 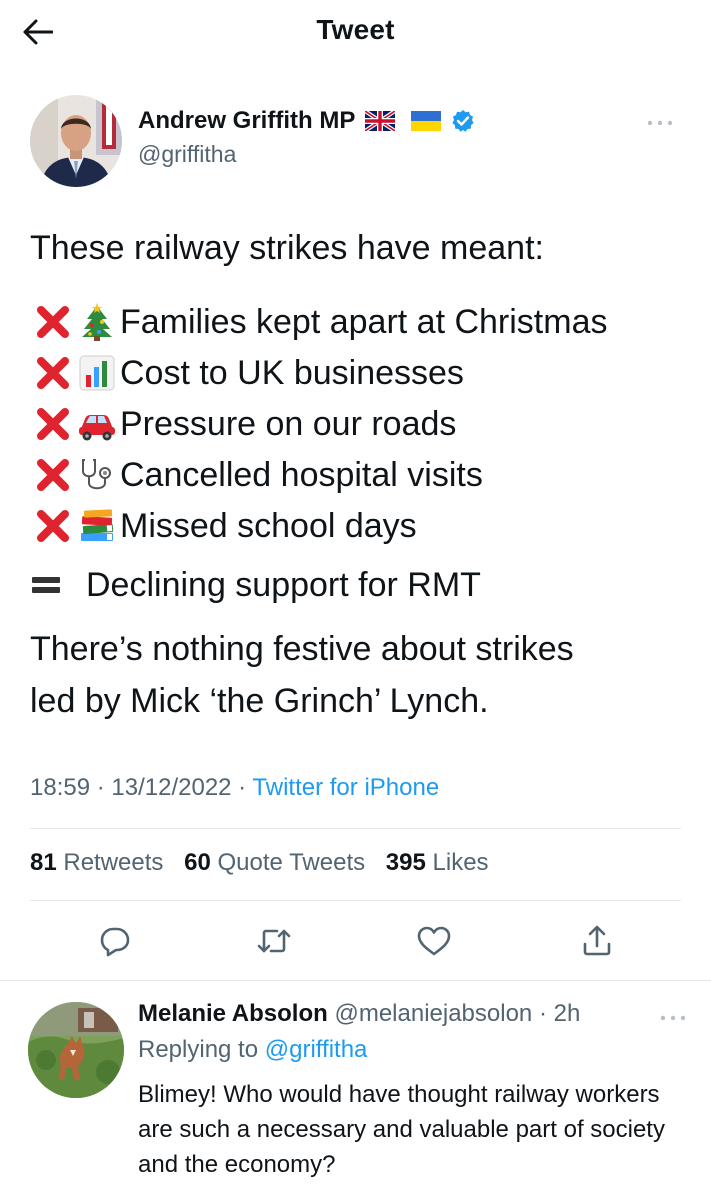 I want to click on list-item-text: Missed school days, so click(x=268, y=525).